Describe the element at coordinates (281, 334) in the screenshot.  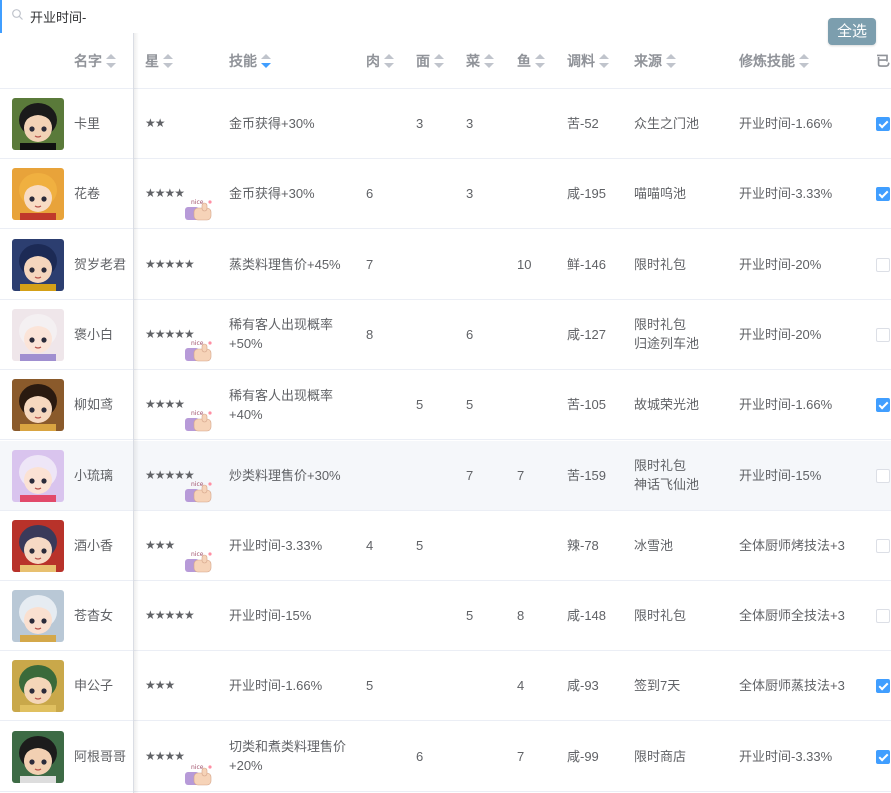
I see `skill-text: 稀有客人出现概率+50%` at that location.